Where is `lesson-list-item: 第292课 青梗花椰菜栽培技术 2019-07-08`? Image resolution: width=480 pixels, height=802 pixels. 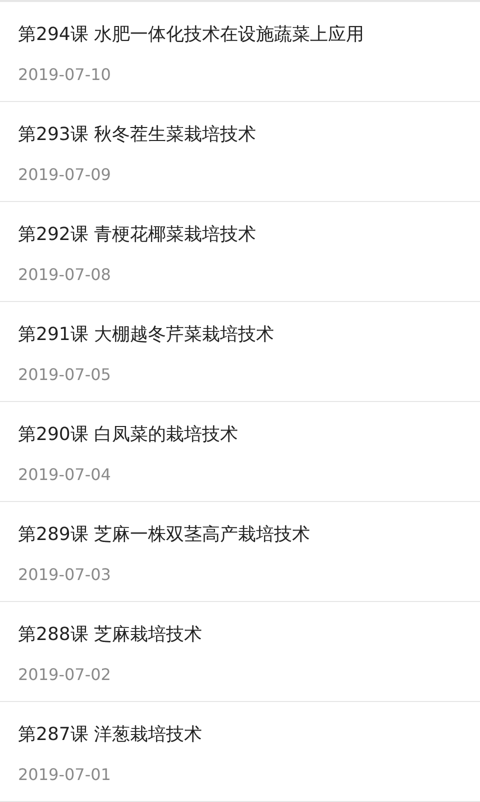 lesson-list-item: 第292课 青梗花椰菜栽培技术 2019-07-08 is located at coordinates (240, 252).